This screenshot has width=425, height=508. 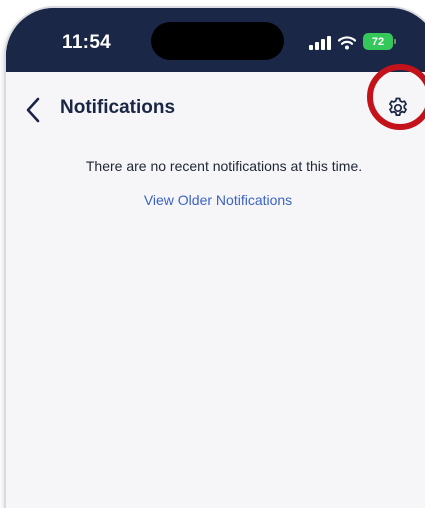 I want to click on battery-level: 72, so click(x=378, y=41).